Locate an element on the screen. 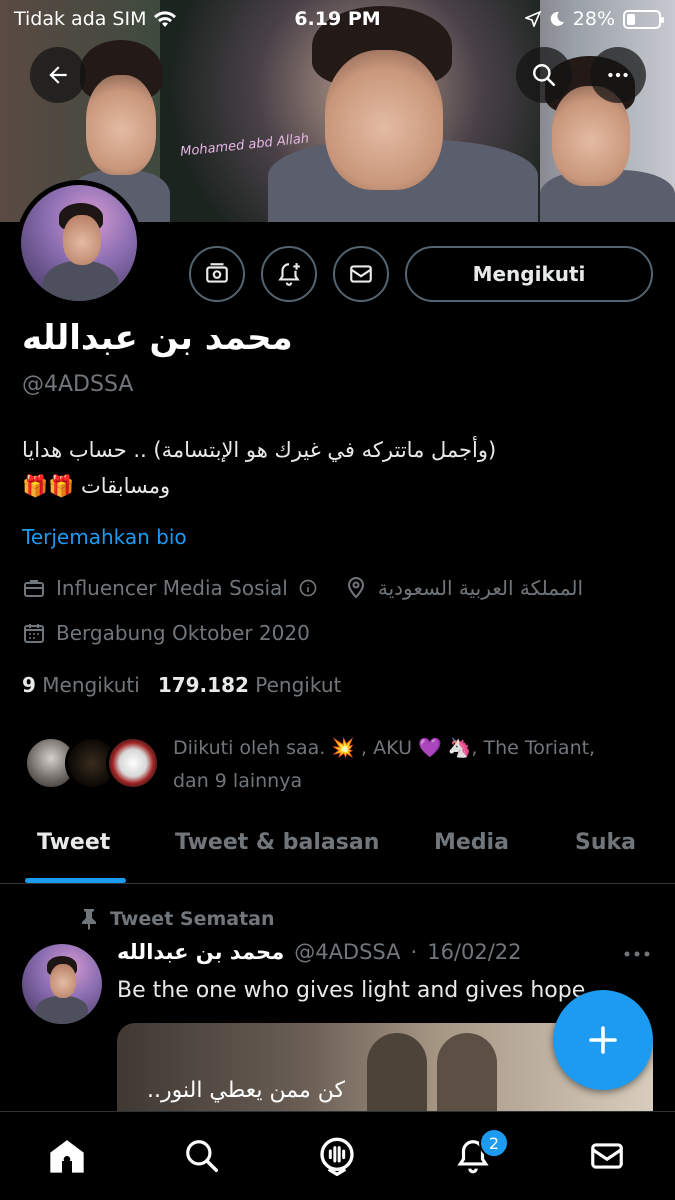  tweet-avatar is located at coordinates (62, 984).